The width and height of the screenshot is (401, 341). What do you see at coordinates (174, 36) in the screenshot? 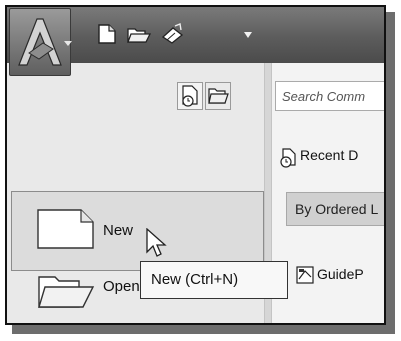
I see `save-icon` at bounding box center [174, 36].